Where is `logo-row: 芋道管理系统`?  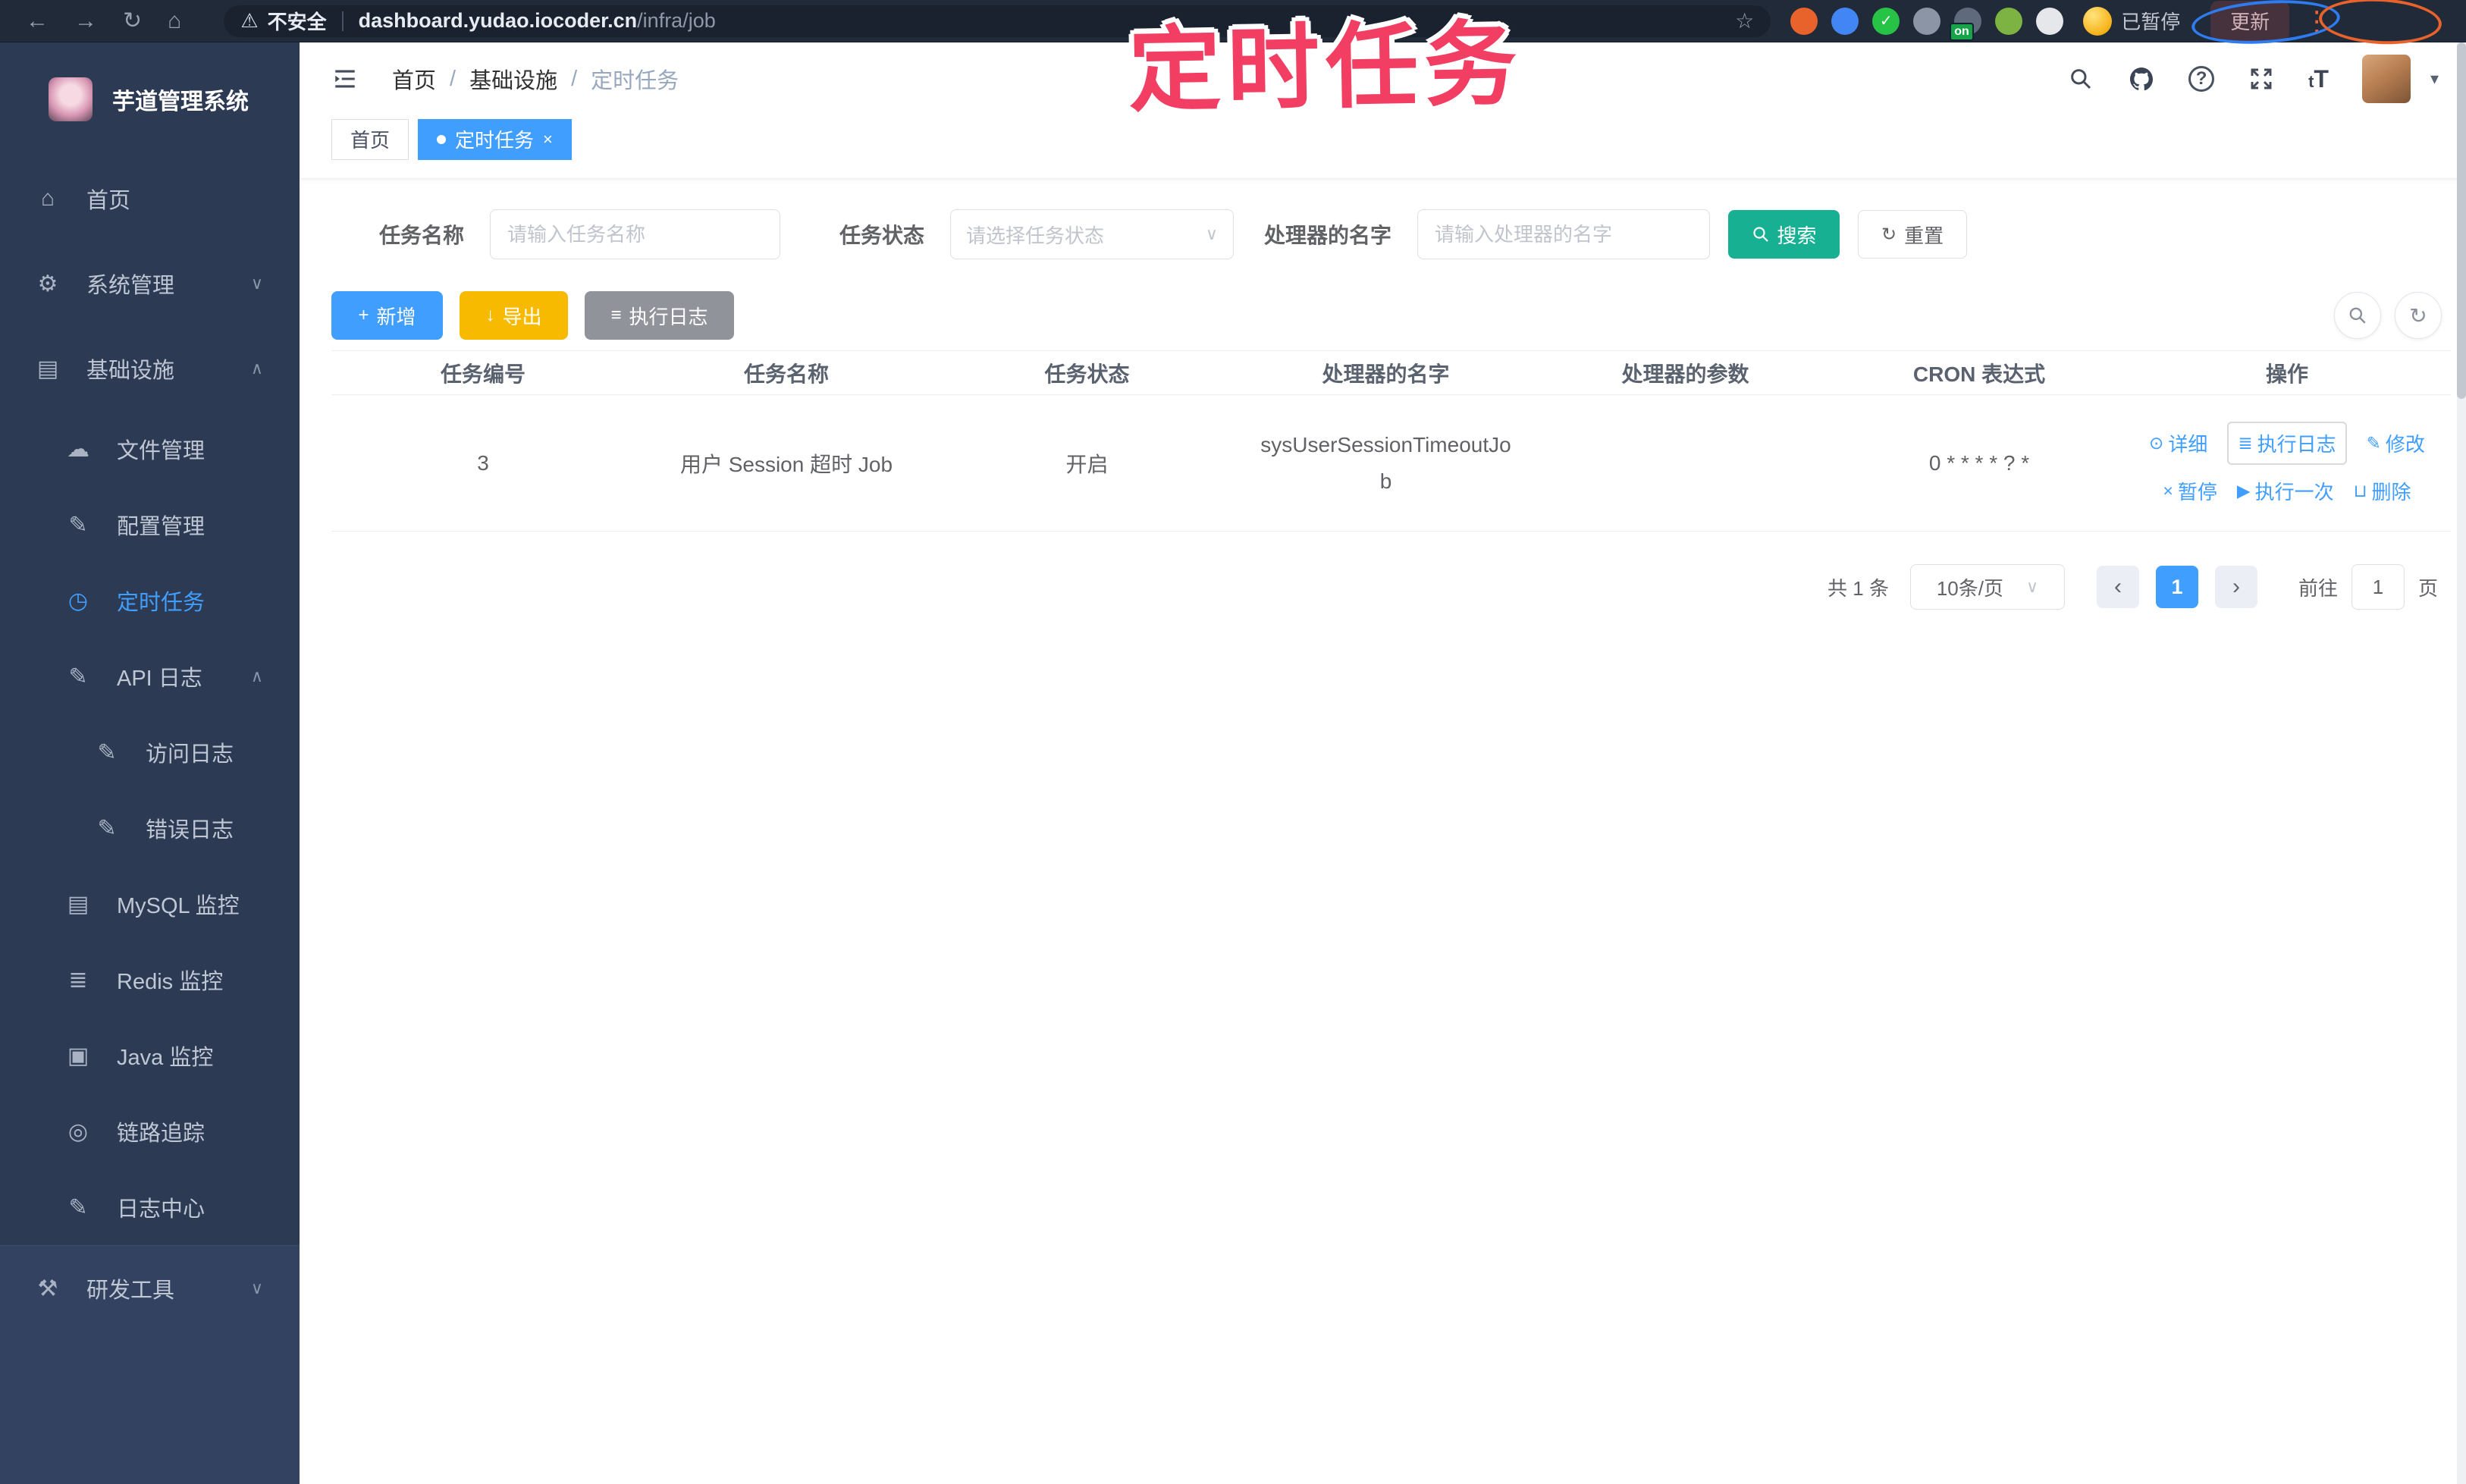 logo-row: 芋道管理系统 is located at coordinates (150, 99).